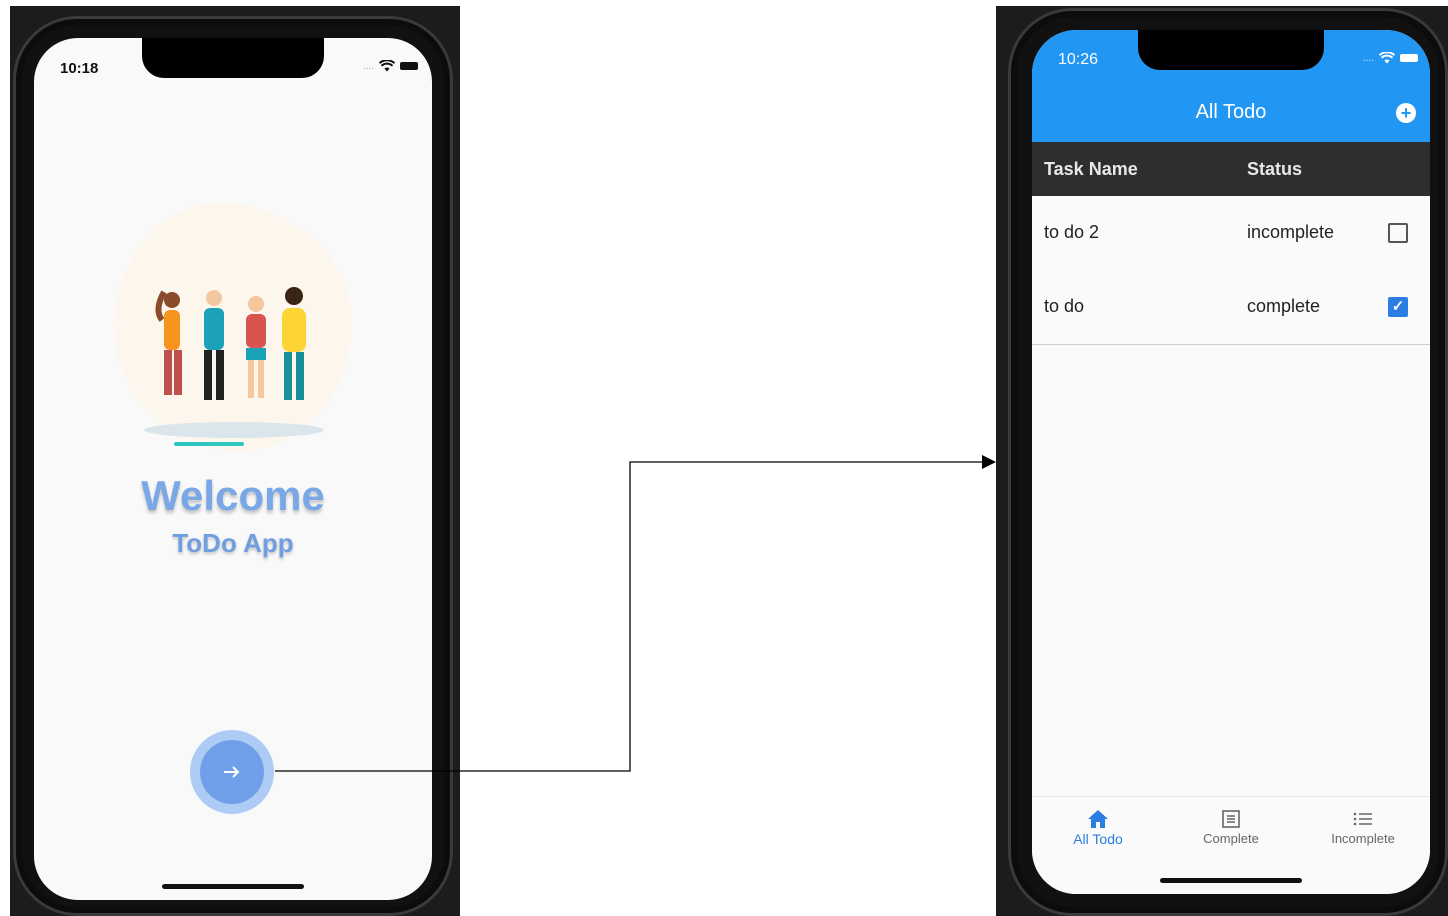 This screenshot has width=1448, height=916. What do you see at coordinates (1291, 232) in the screenshot?
I see `task-status-cell: incomplete` at bounding box center [1291, 232].